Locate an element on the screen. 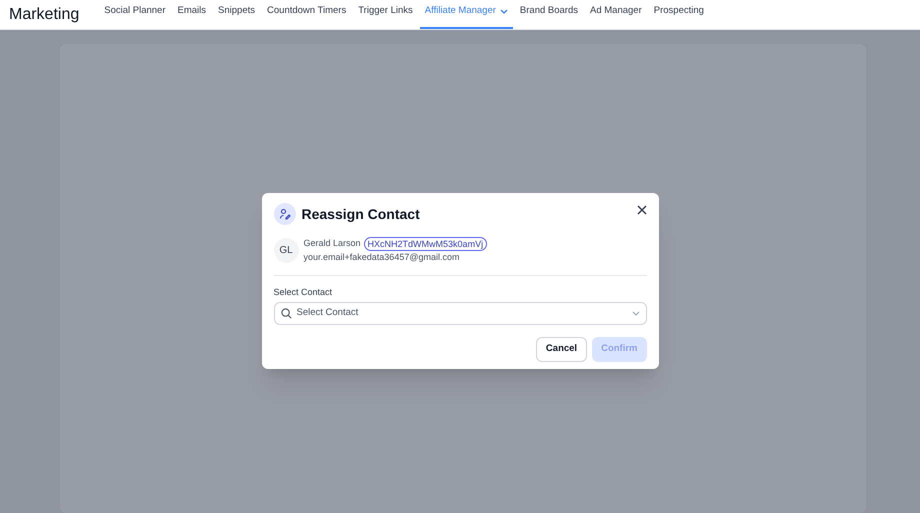  nav-tab: Trigger Links is located at coordinates (385, 14).